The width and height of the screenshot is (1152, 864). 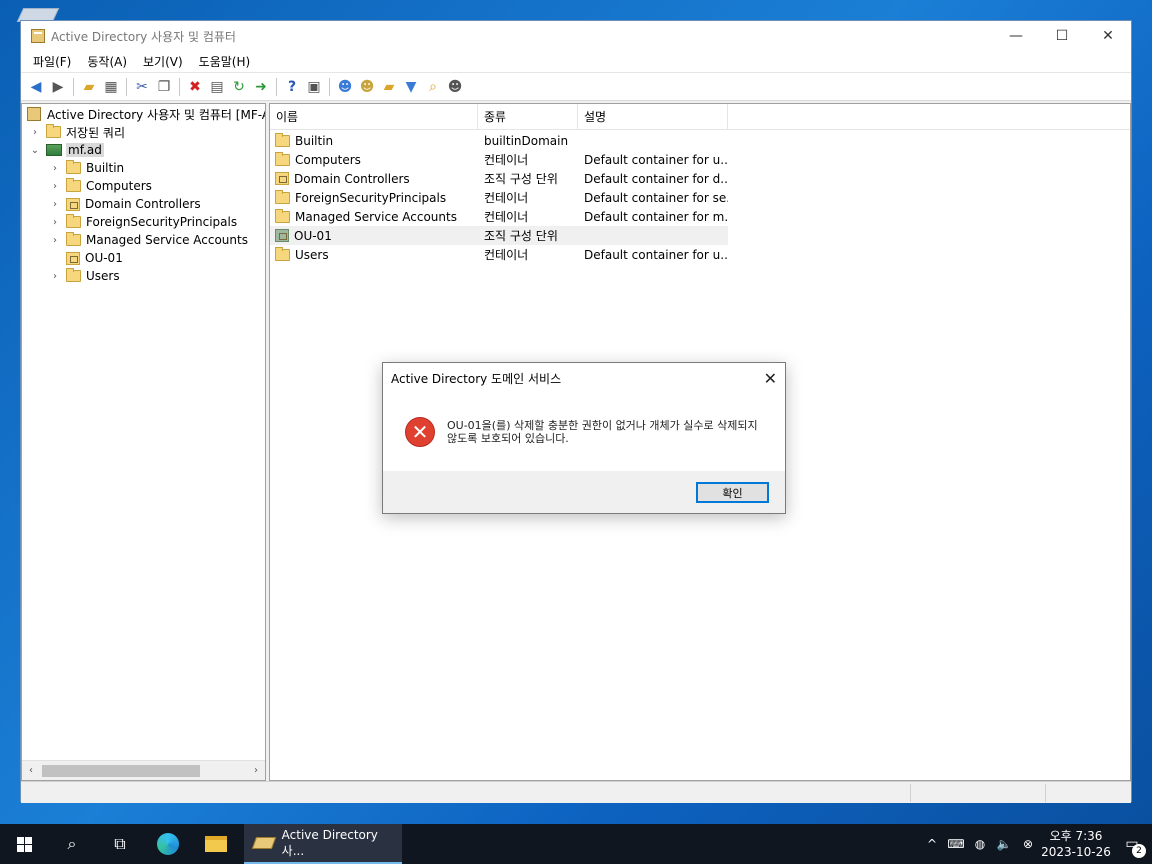 What do you see at coordinates (576, 87) in the screenshot?
I see `toolbar: ◀ ▶ ▰ ▦ ✂ ❐ ✖ ▤ ↻ ➜ ? ▣ ☻ ☻ ▰ ▼ ⌕ ☻` at bounding box center [576, 87].